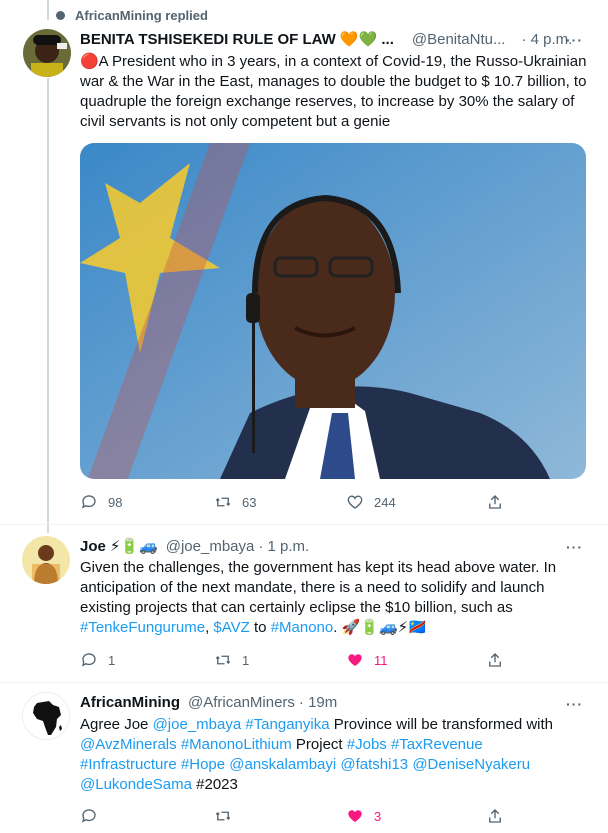 This screenshot has width=608, height=833. What do you see at coordinates (574, 40) in the screenshot?
I see `tweet1-more-button: ···` at bounding box center [574, 40].